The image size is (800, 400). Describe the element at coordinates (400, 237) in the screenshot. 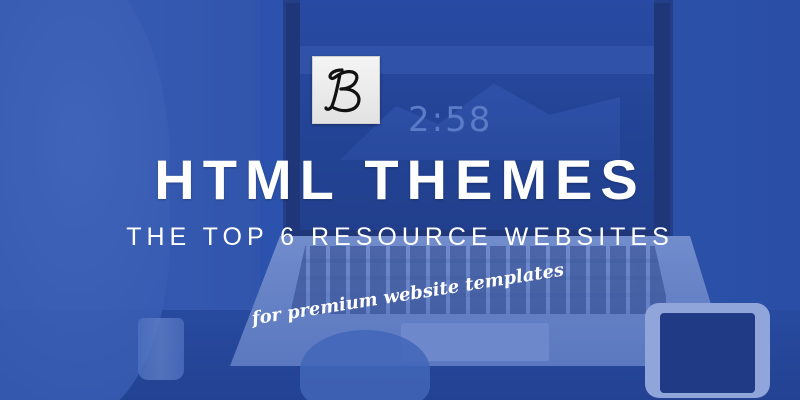

I see `headline-subtitle: THE TOP 6 RESOURCE WEBSITES` at that location.